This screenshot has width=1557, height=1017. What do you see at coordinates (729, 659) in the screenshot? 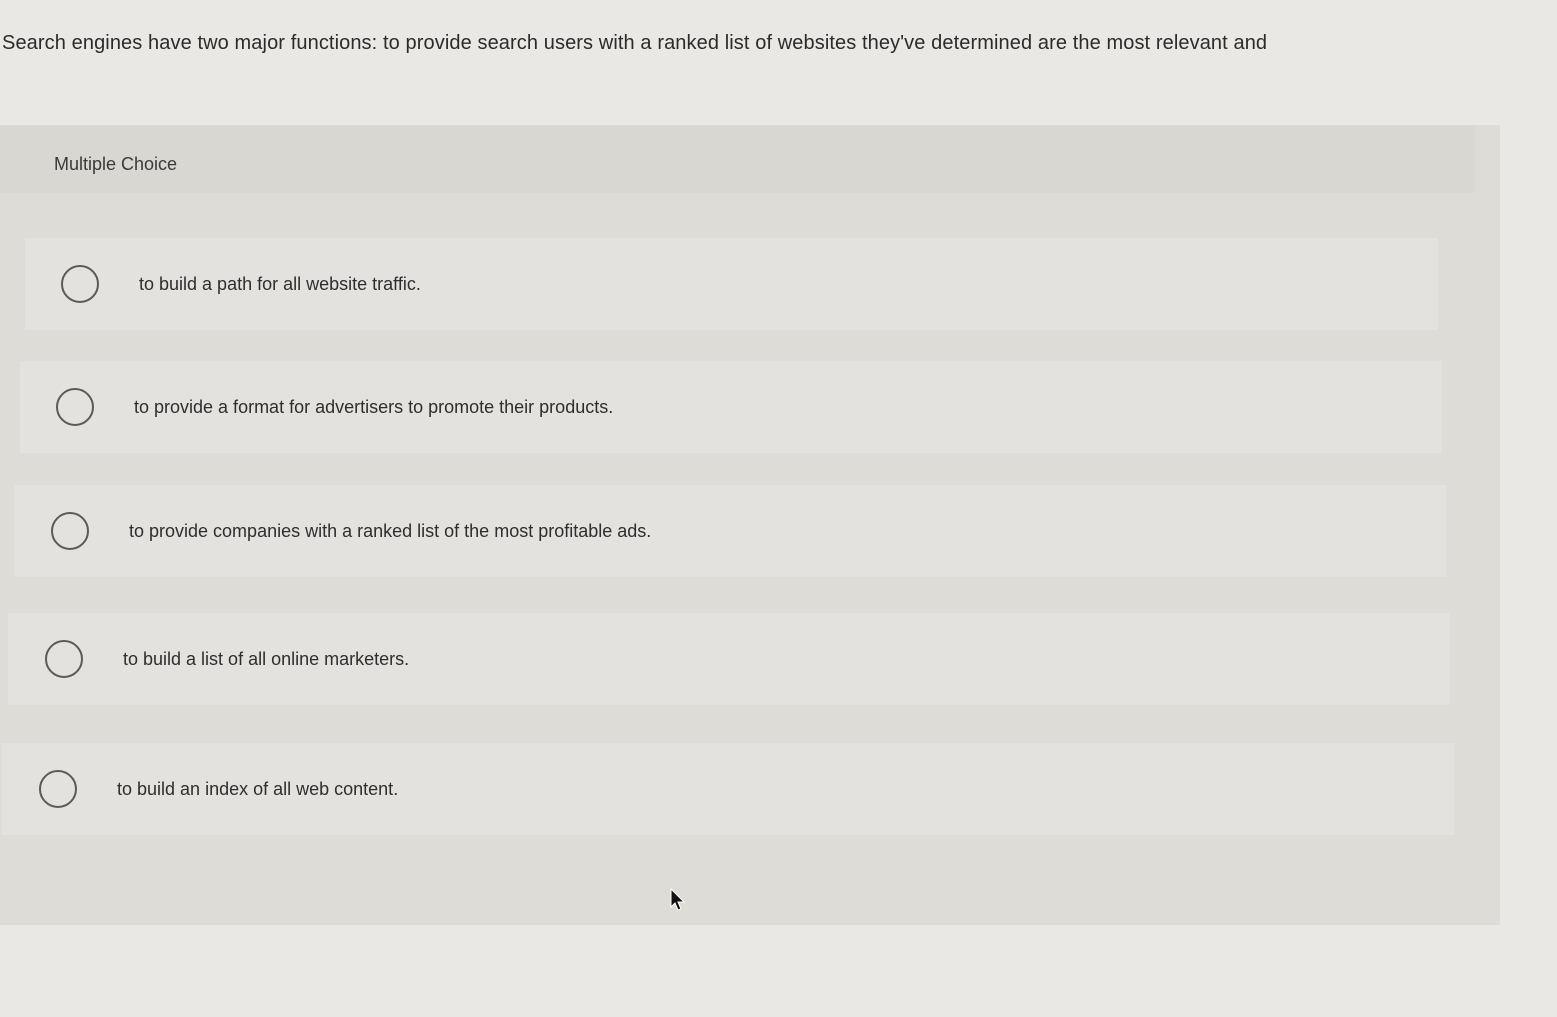
I see `answer-option-4: to build a list of all online marketers.` at bounding box center [729, 659].